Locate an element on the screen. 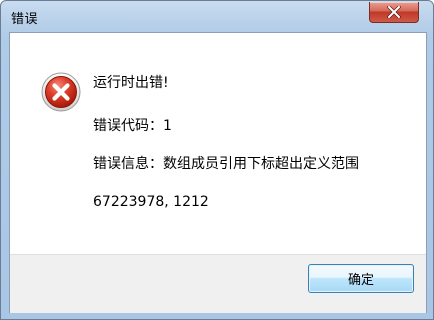 The height and width of the screenshot is (320, 434). window-title: 错误 is located at coordinates (25, 19).